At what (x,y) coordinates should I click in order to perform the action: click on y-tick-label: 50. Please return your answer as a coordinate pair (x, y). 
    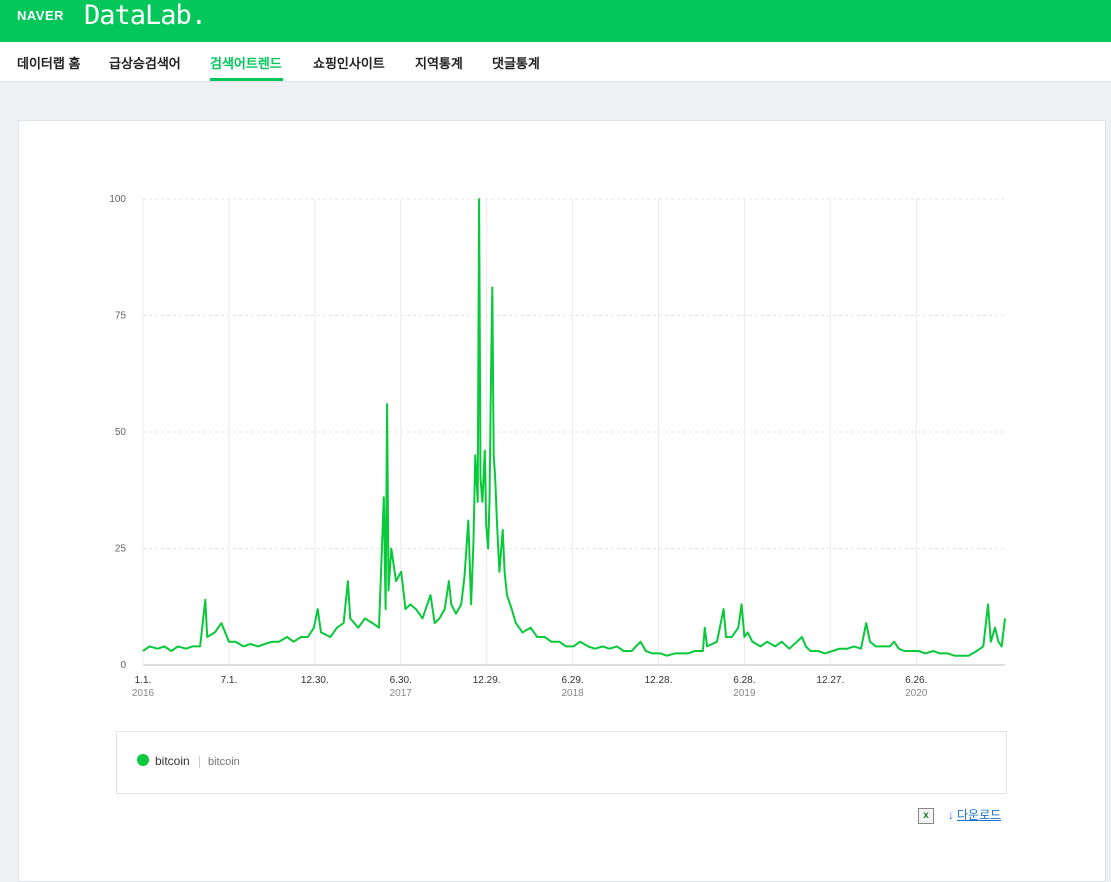
    Looking at the image, I should click on (121, 432).